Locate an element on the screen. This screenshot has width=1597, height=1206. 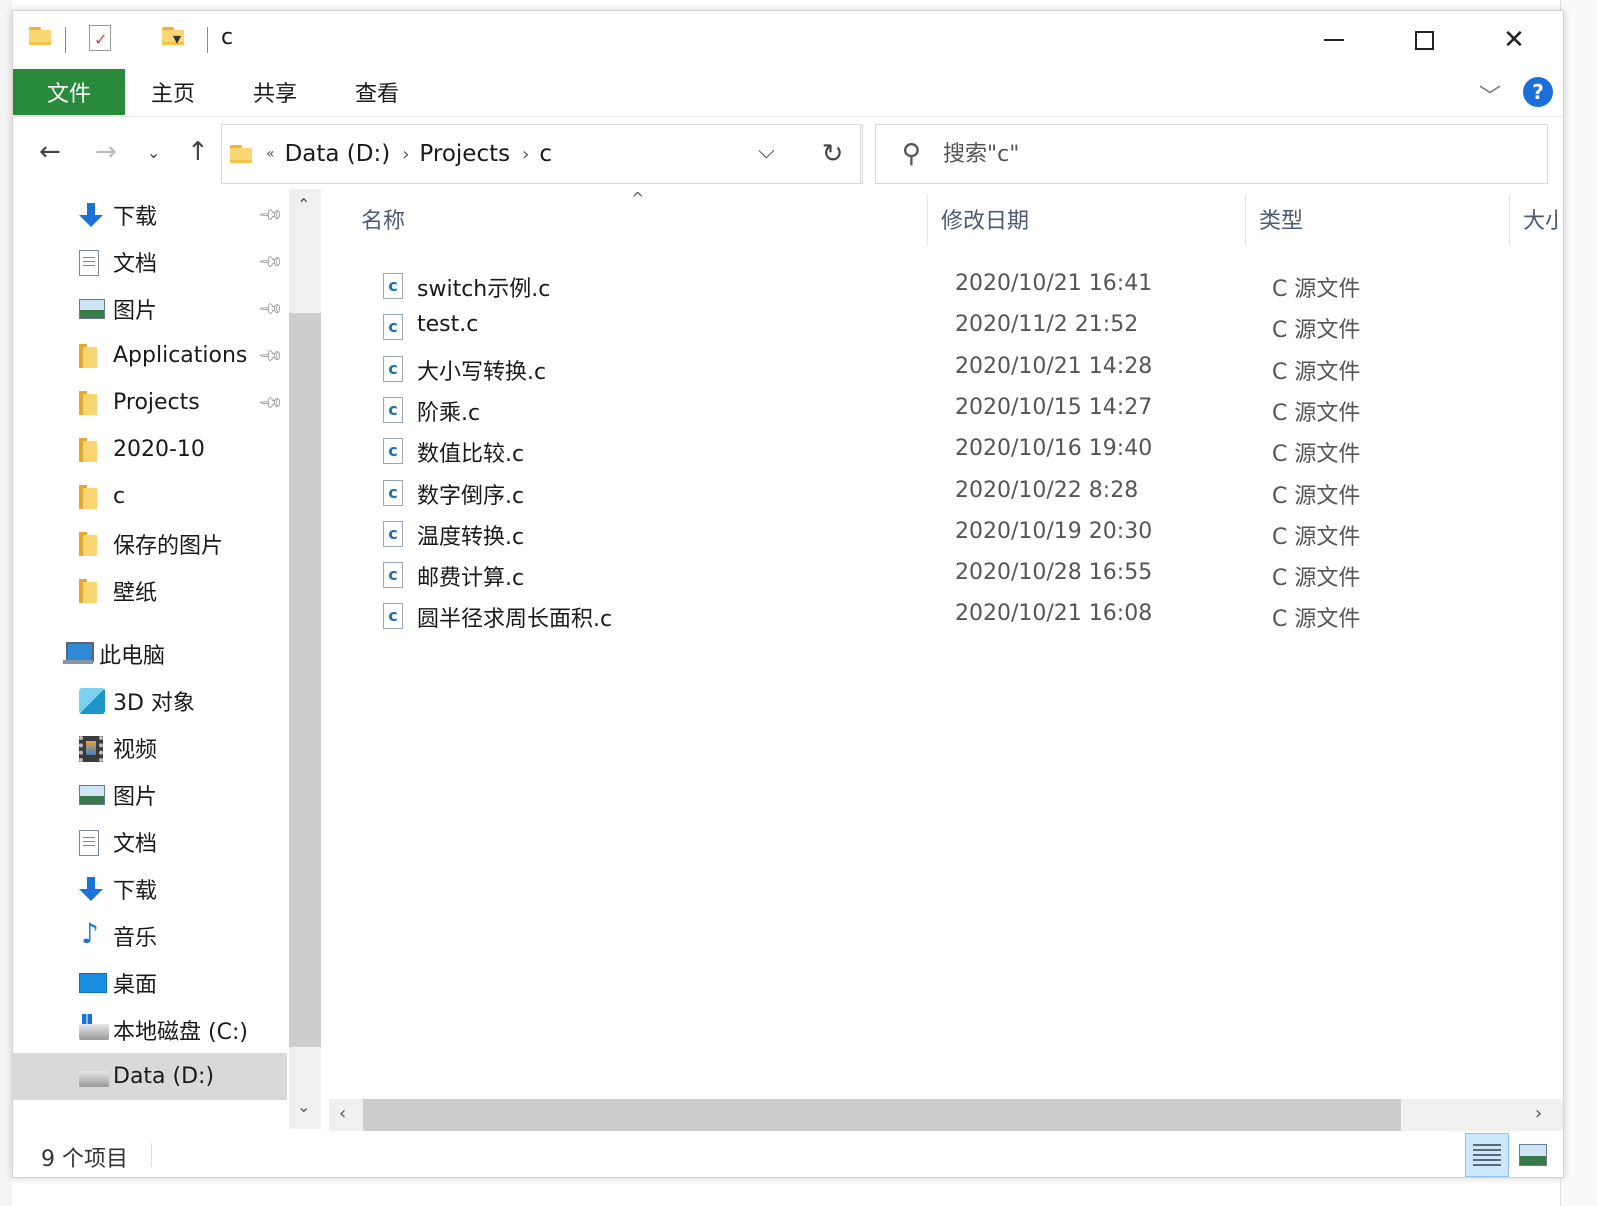
address-overflow-icon: « is located at coordinates (270, 154).